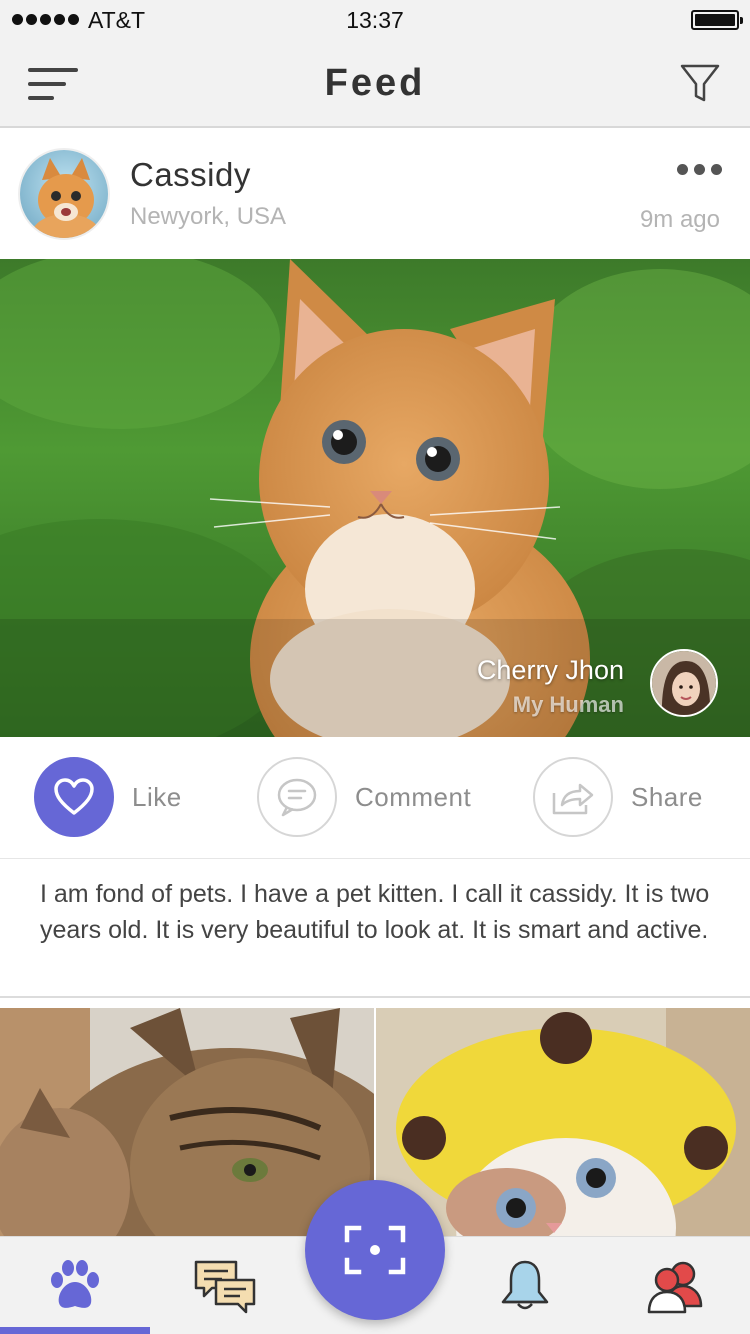 The height and width of the screenshot is (1334, 750). I want to click on tab-messages, so click(225, 1285).